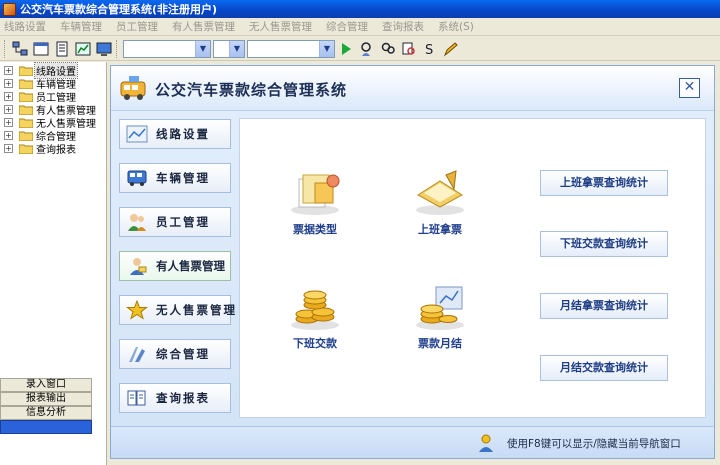 This screenshot has width=720, height=465. Describe the element at coordinates (46, 413) in the screenshot. I see `nav-info-analysis: 信息分析` at that location.